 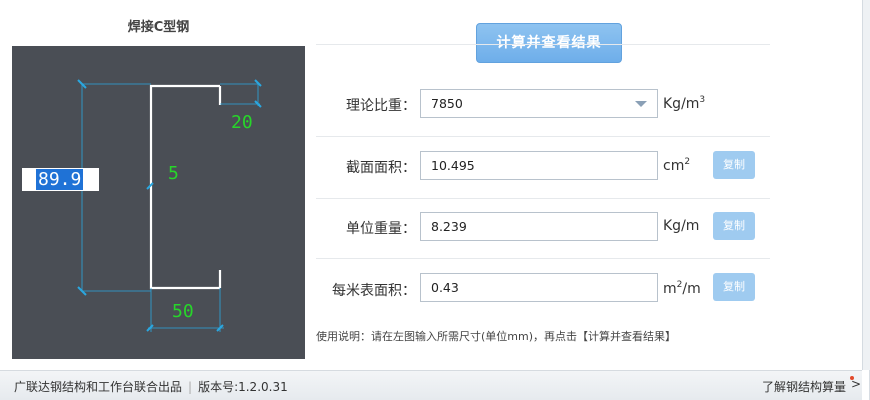 I want to click on surface-value: 0.43, so click(x=445, y=287).